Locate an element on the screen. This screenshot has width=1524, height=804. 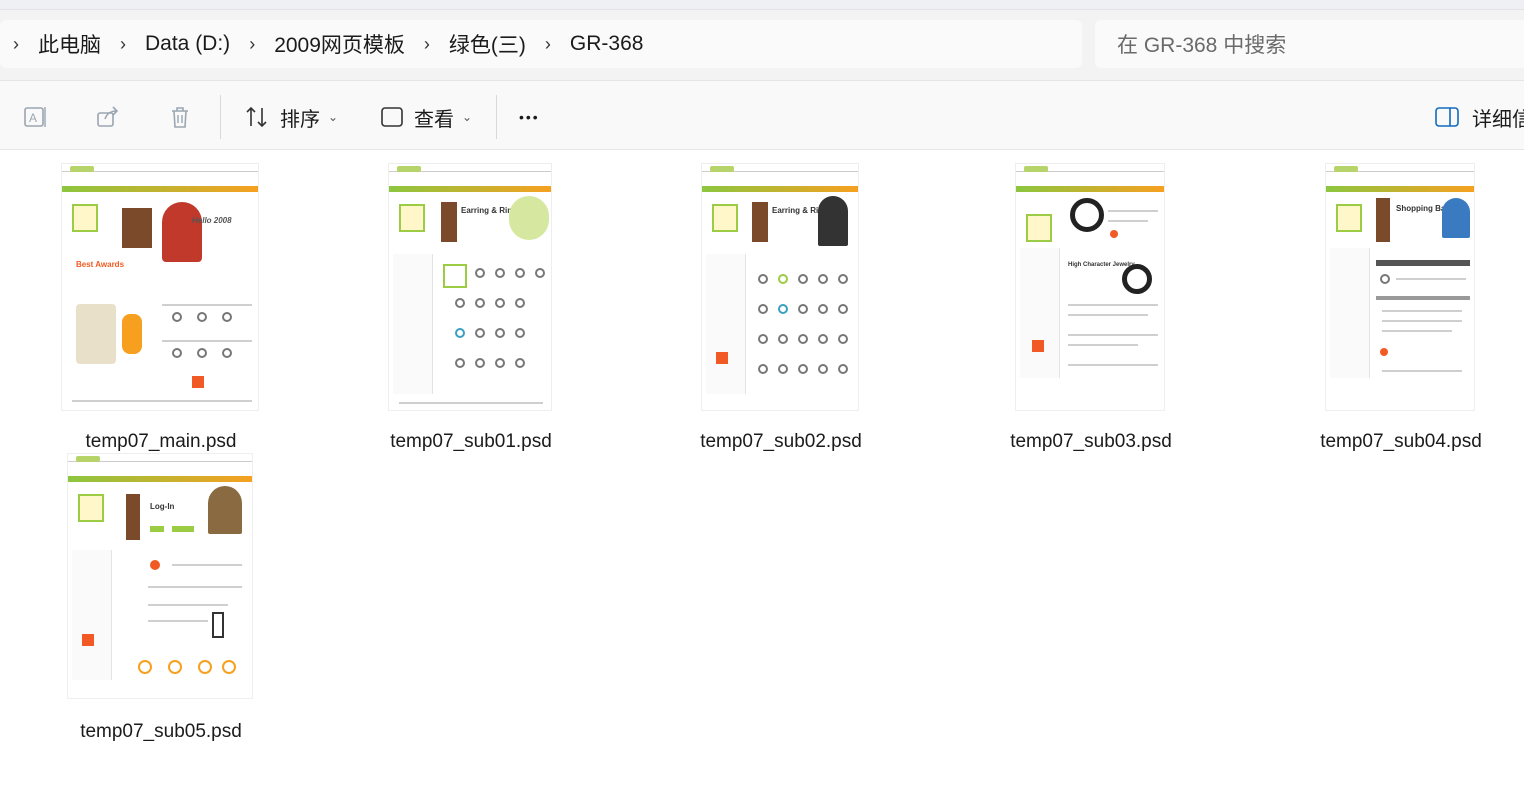
share-icon is located at coordinates (108, 117).